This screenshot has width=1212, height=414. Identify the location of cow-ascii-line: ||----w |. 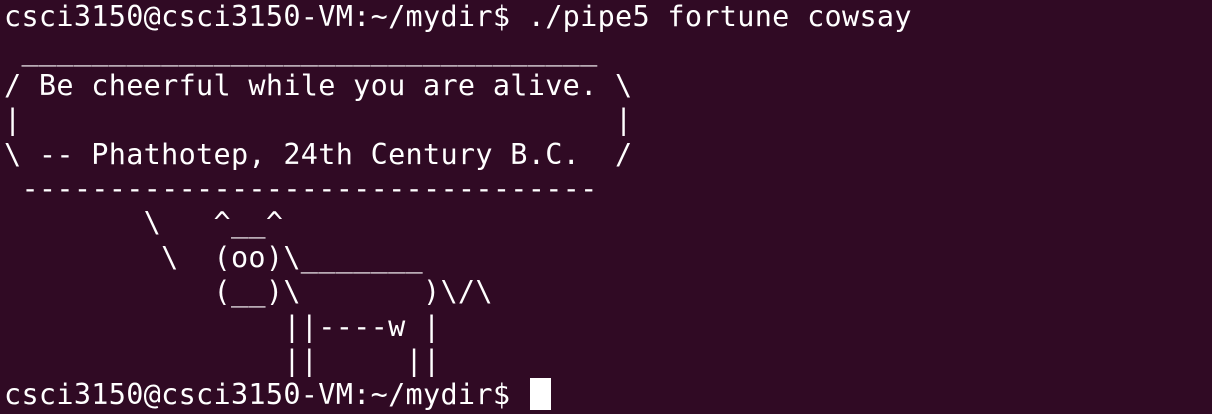
(222, 326).